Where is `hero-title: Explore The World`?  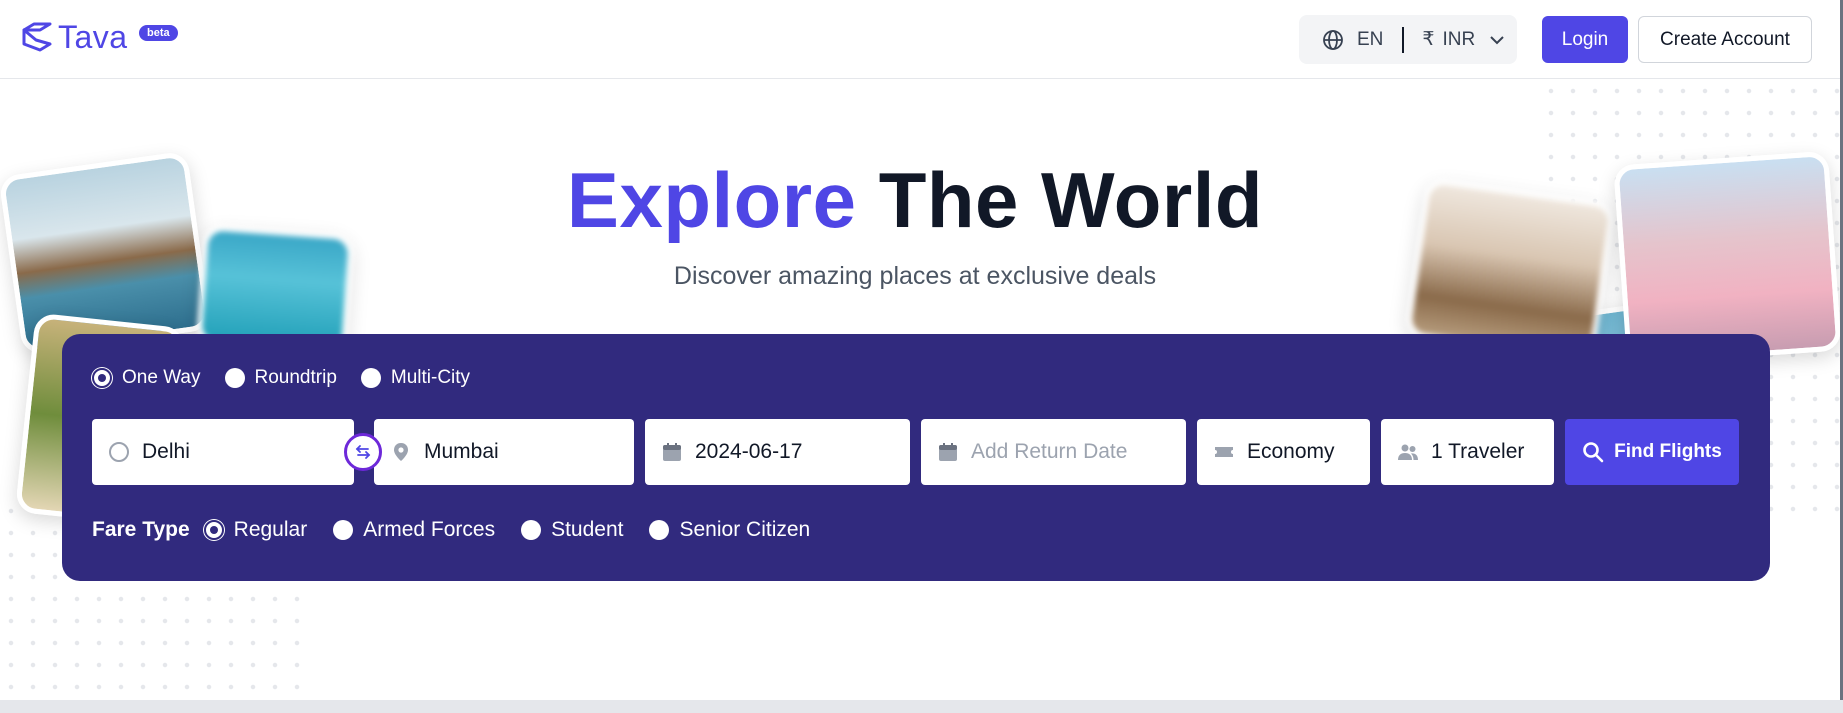 hero-title: Explore The World is located at coordinates (915, 200).